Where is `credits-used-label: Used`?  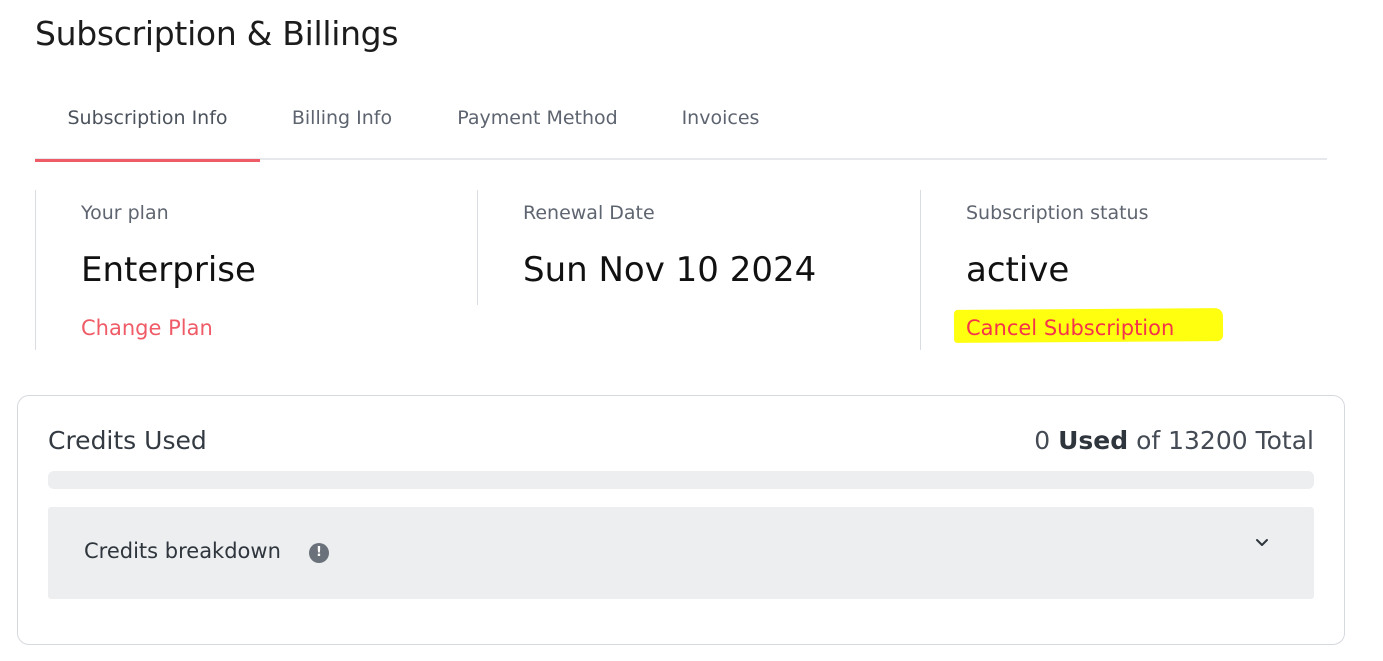
credits-used-label: Used is located at coordinates (1093, 440).